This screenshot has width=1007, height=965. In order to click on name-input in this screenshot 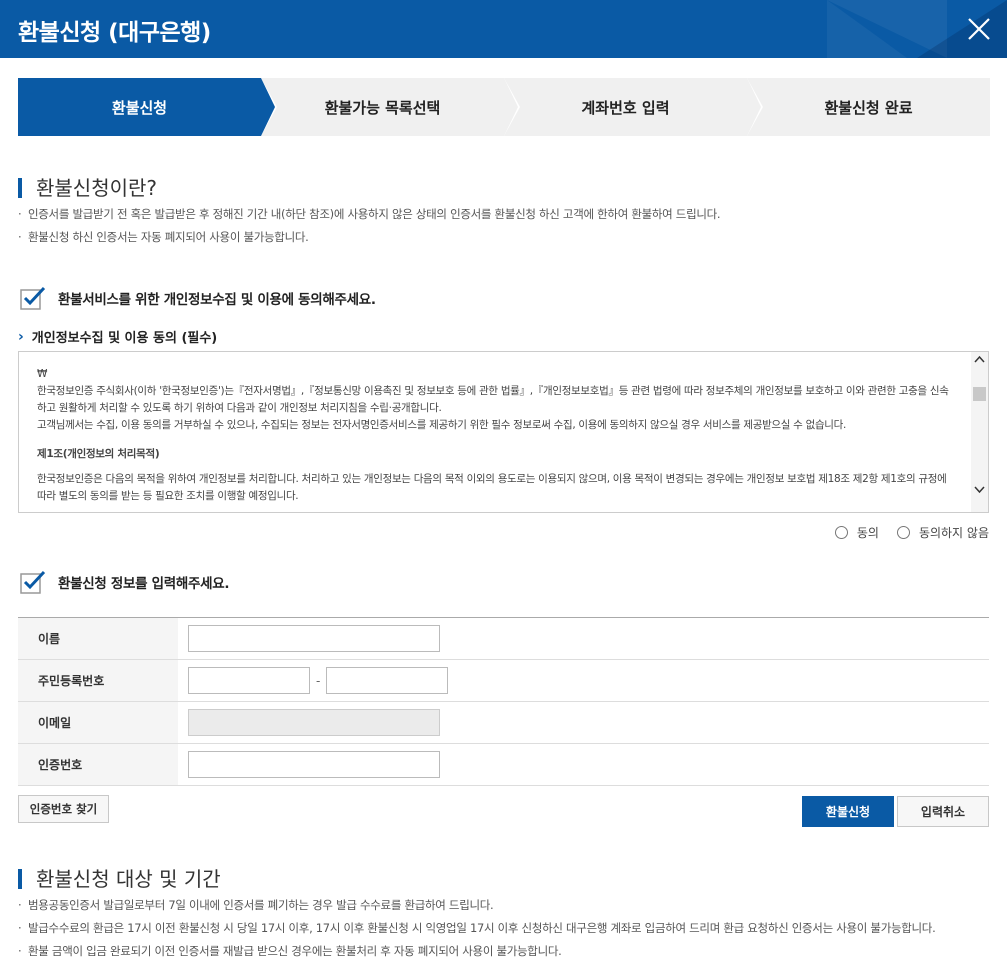, I will do `click(314, 638)`.